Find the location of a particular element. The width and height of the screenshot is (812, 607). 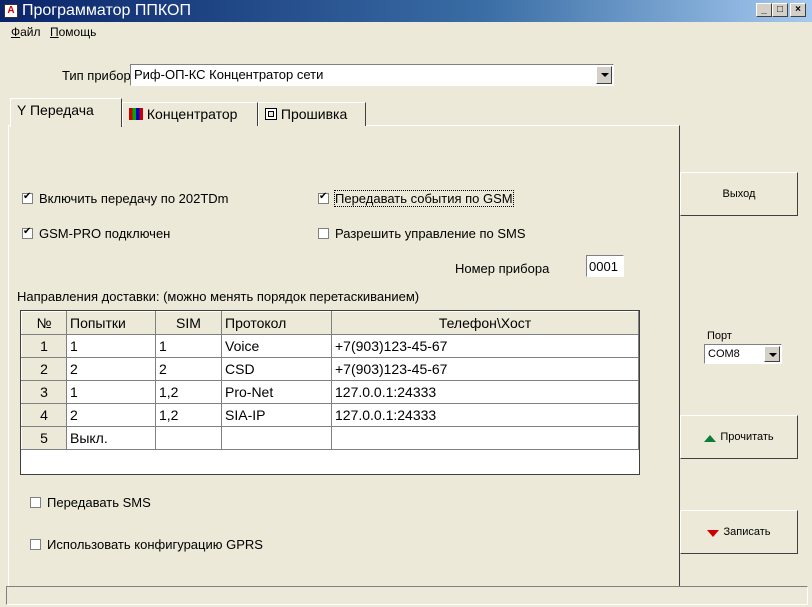

port-label: Порт is located at coordinates (719, 336).